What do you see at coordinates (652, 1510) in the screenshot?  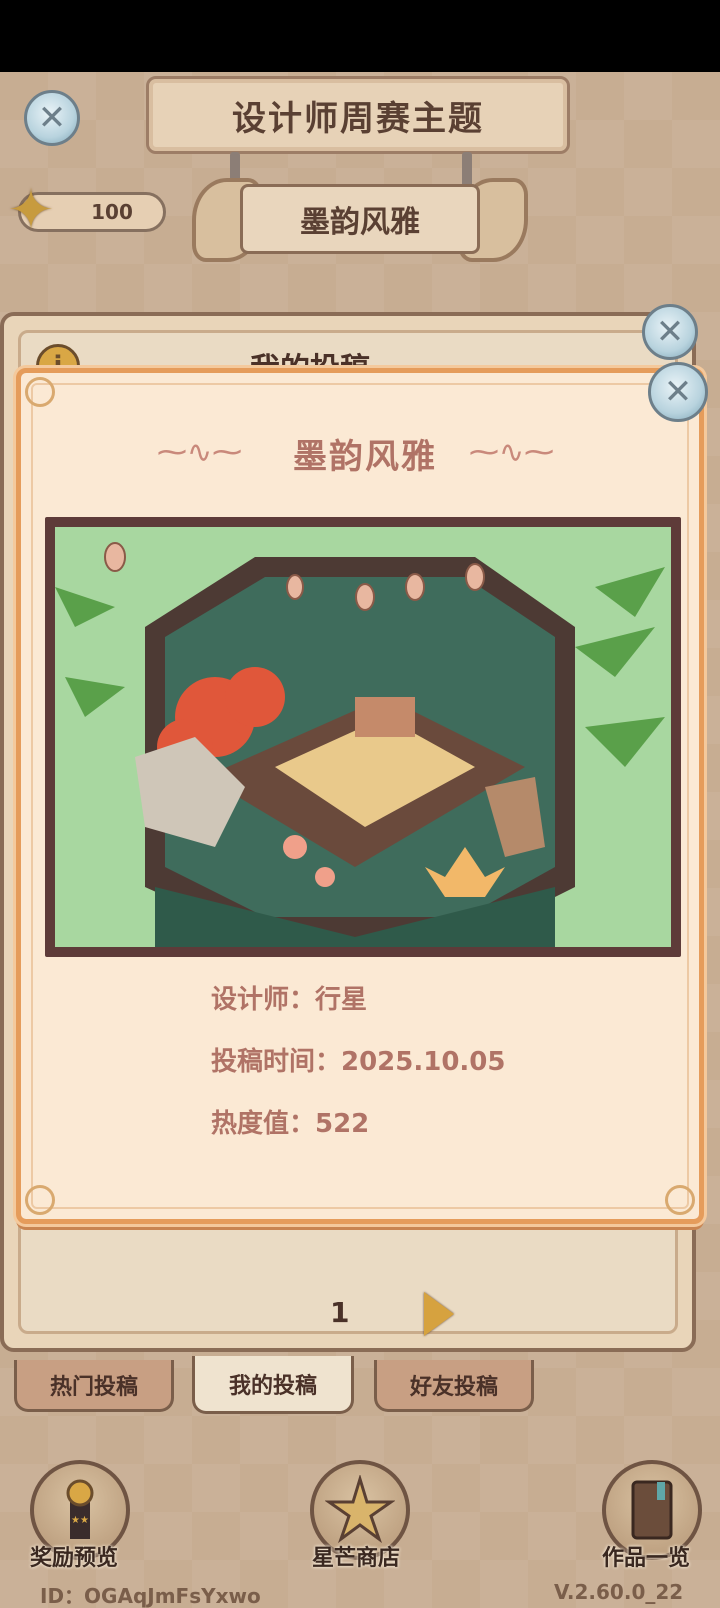 I see `book-icon` at bounding box center [652, 1510].